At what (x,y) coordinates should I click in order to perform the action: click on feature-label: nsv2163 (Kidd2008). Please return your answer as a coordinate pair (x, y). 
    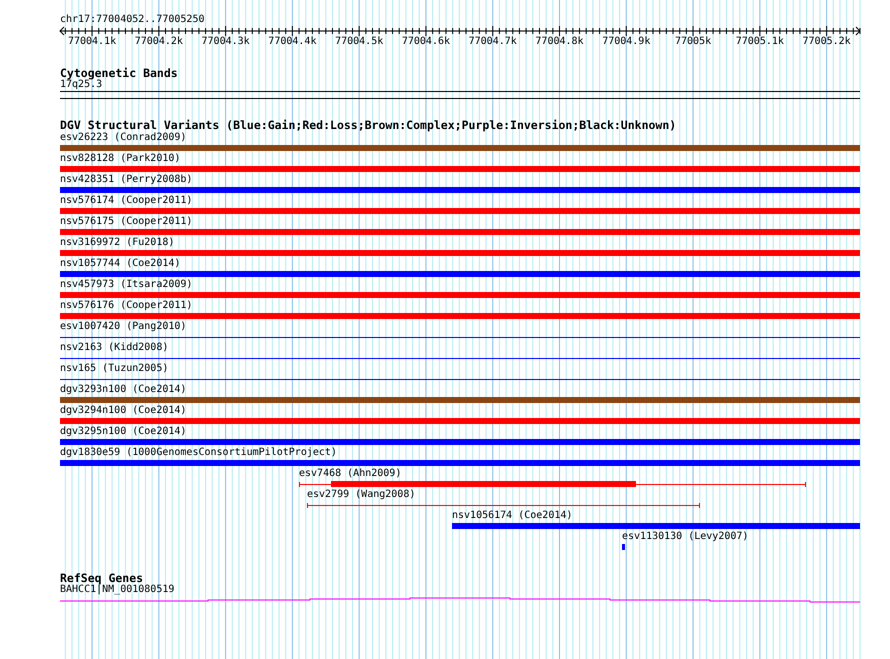
    Looking at the image, I should click on (114, 348).